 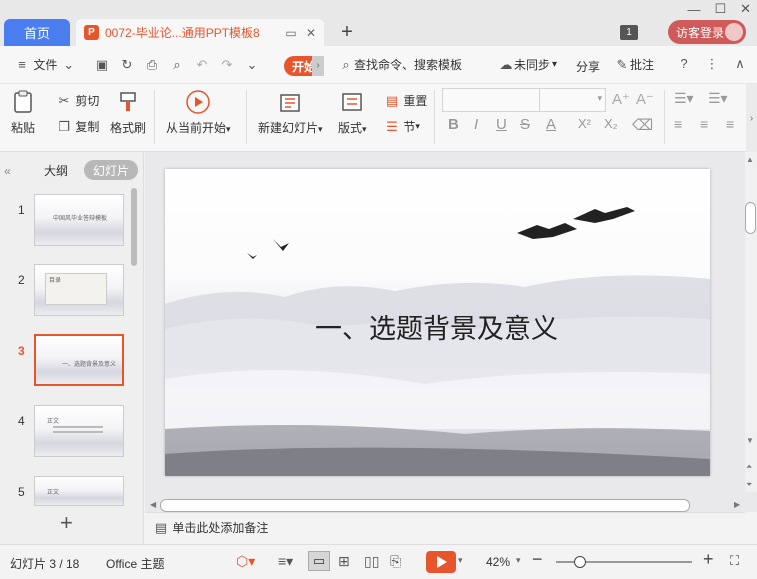 I want to click on clear-format-icon: ⌫, so click(x=642, y=125).